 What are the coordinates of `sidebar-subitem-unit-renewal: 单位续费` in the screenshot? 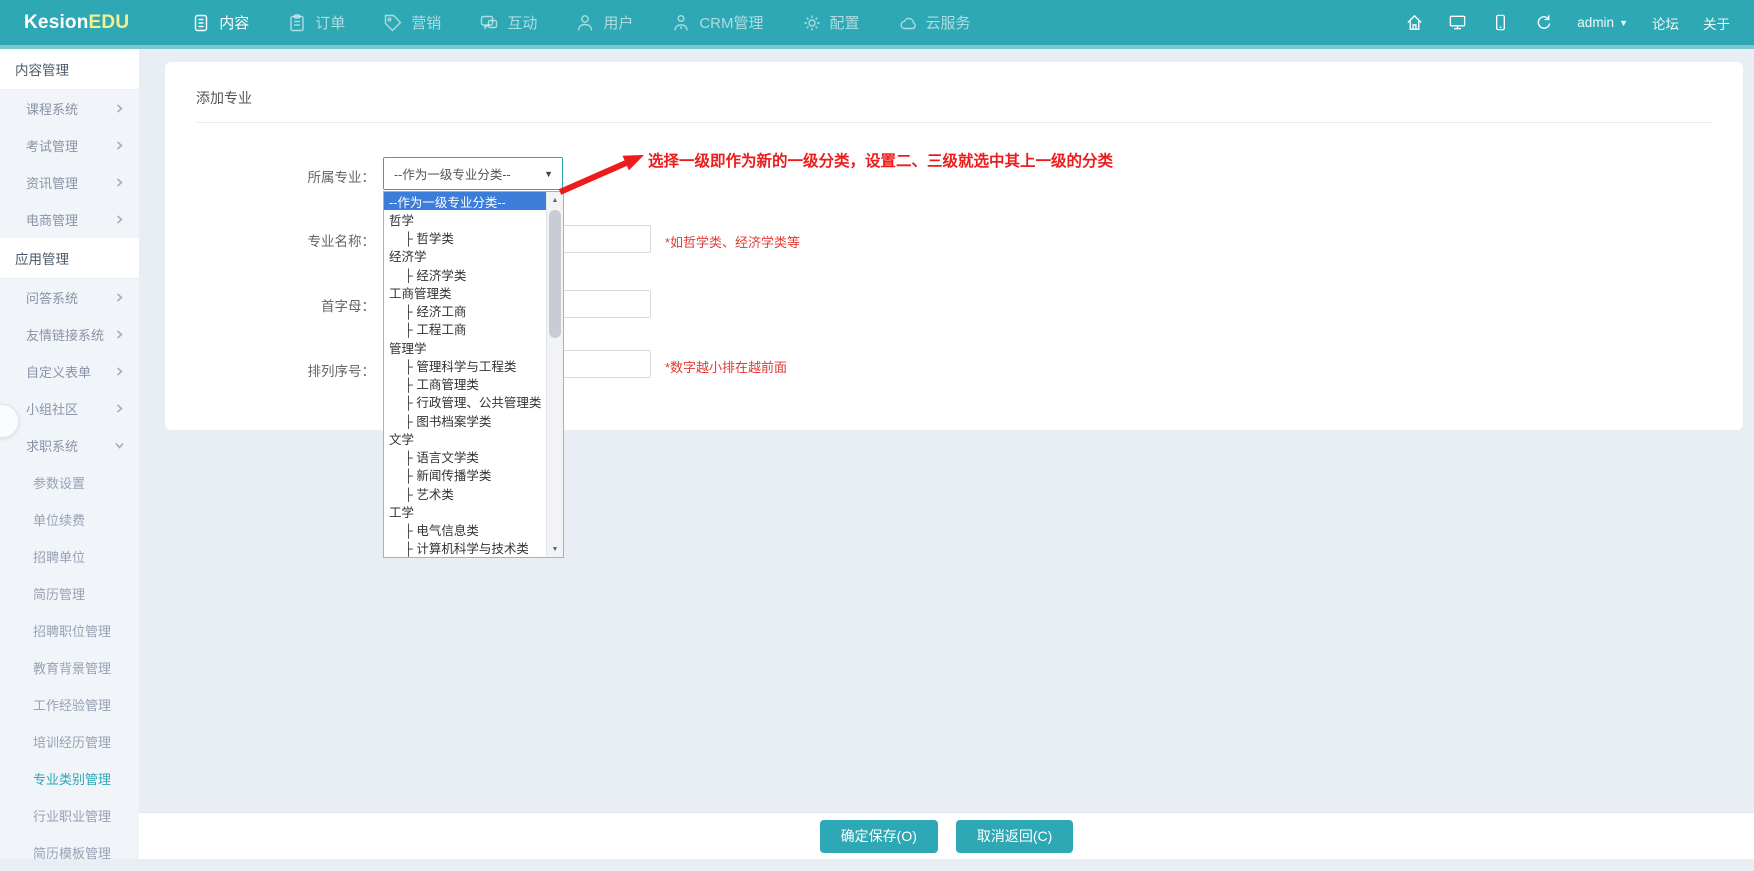 It's located at (69, 519).